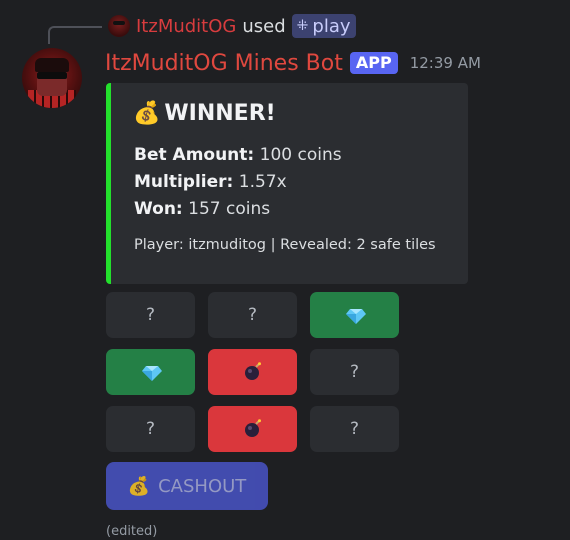 This screenshot has width=570, height=540. I want to click on embed-title: 💰 WINNER!, so click(204, 113).